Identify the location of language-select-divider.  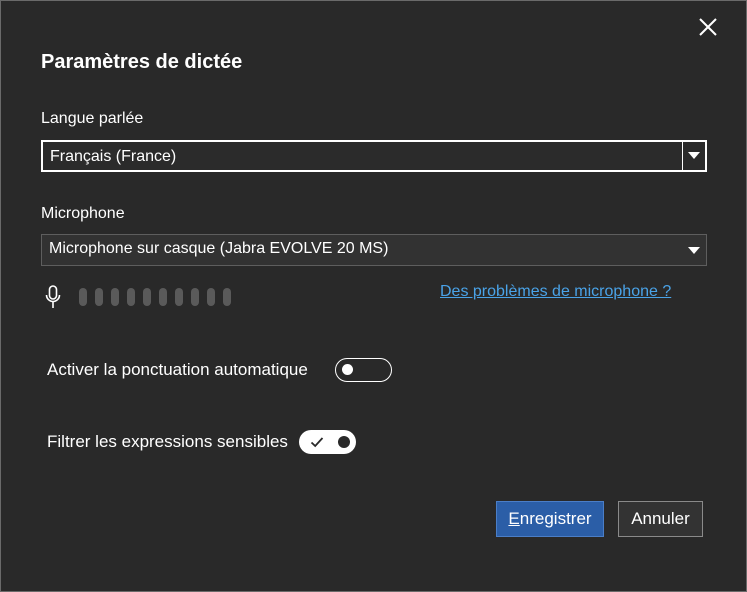
(682, 156).